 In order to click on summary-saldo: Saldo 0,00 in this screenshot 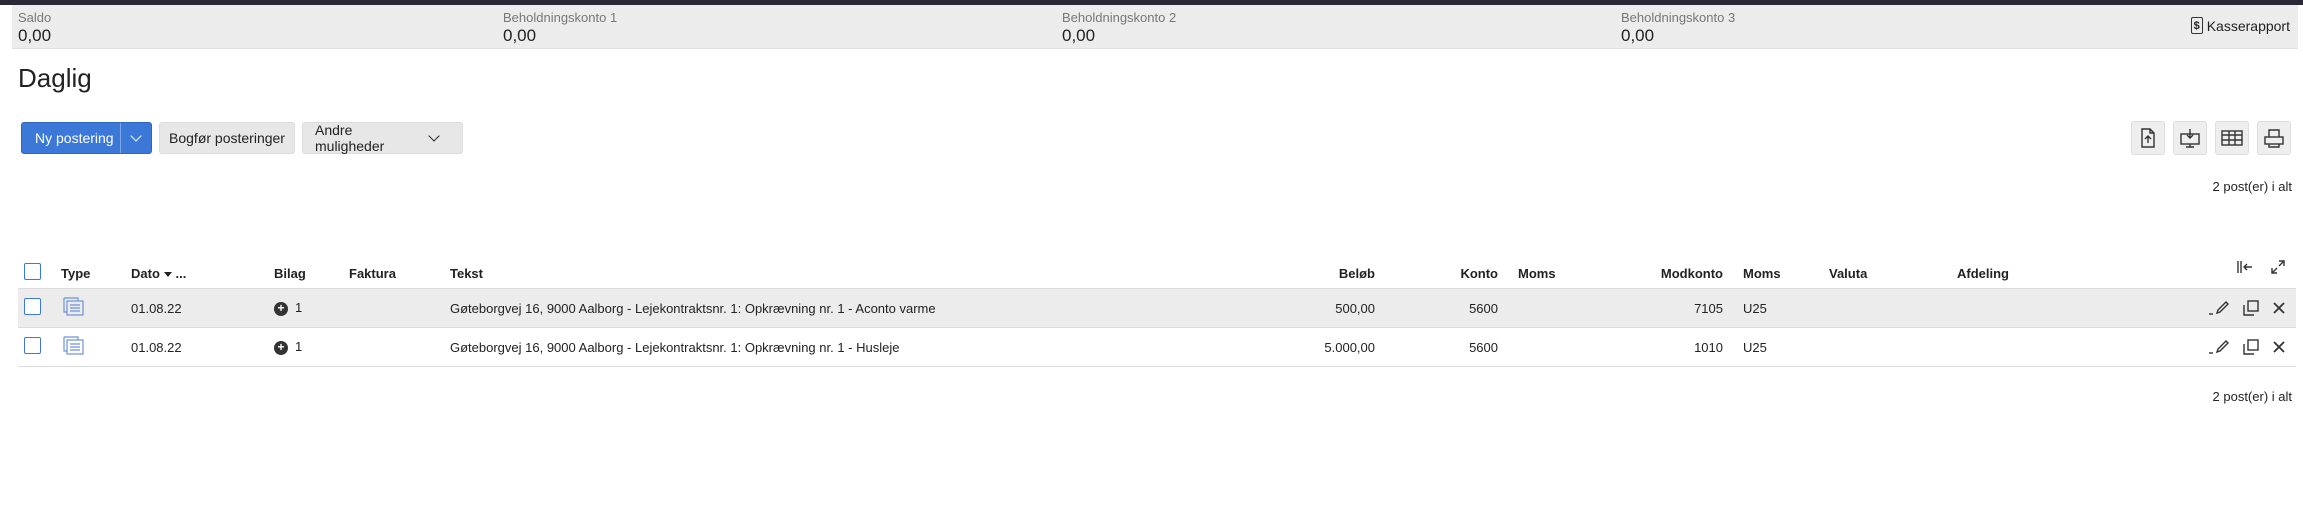, I will do `click(34, 28)`.